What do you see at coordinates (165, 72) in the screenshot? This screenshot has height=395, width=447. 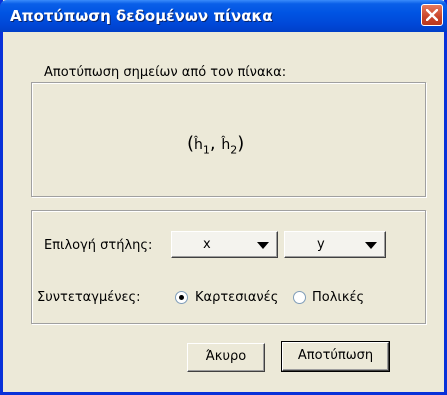 I see `points-group-legend: Αποτύπωση σημείων από τον πίνακα:` at bounding box center [165, 72].